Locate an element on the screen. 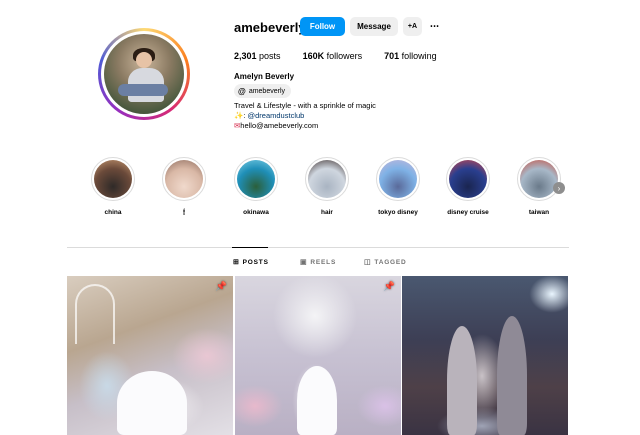 This screenshot has width=640, height=435. more-options-button: ••• is located at coordinates (435, 26).